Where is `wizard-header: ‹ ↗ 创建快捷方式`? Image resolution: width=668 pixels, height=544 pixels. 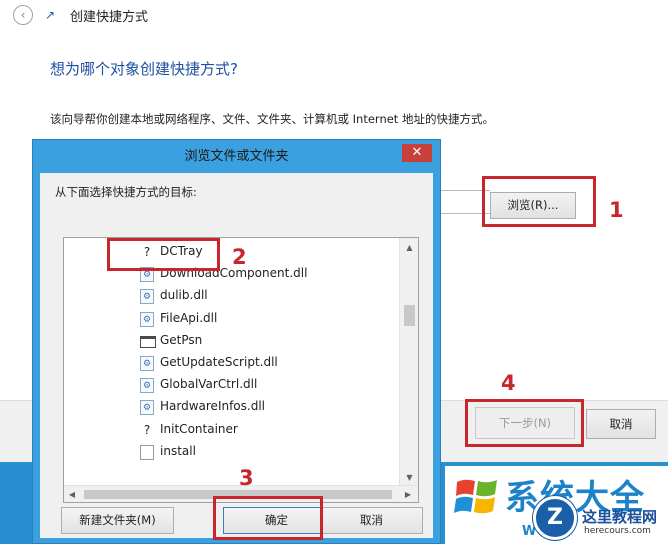
wizard-header: ‹ ↗ 创建快捷方式 is located at coordinates (334, 15).